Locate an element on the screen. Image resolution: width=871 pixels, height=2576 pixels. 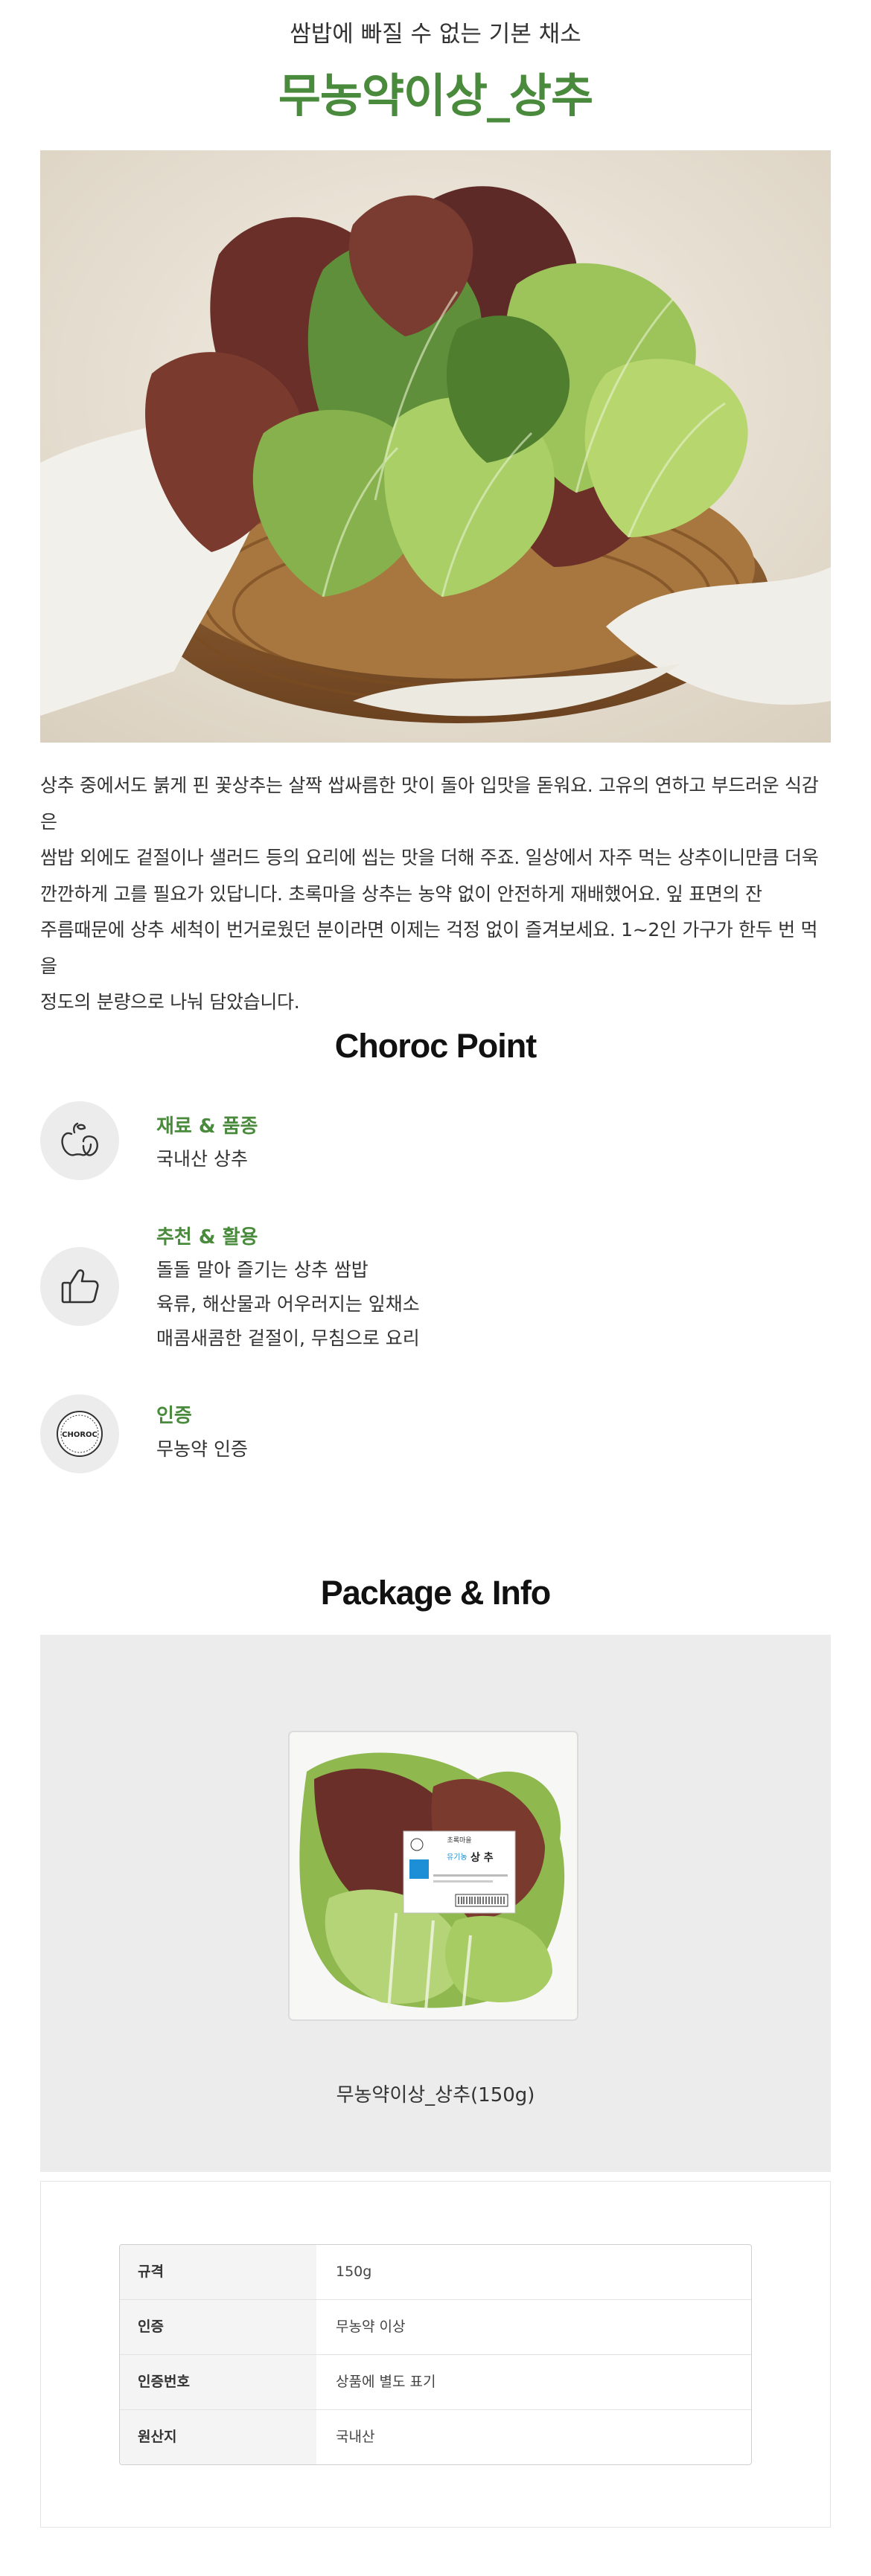
point-line: 무농약 인증 is located at coordinates (202, 1449).